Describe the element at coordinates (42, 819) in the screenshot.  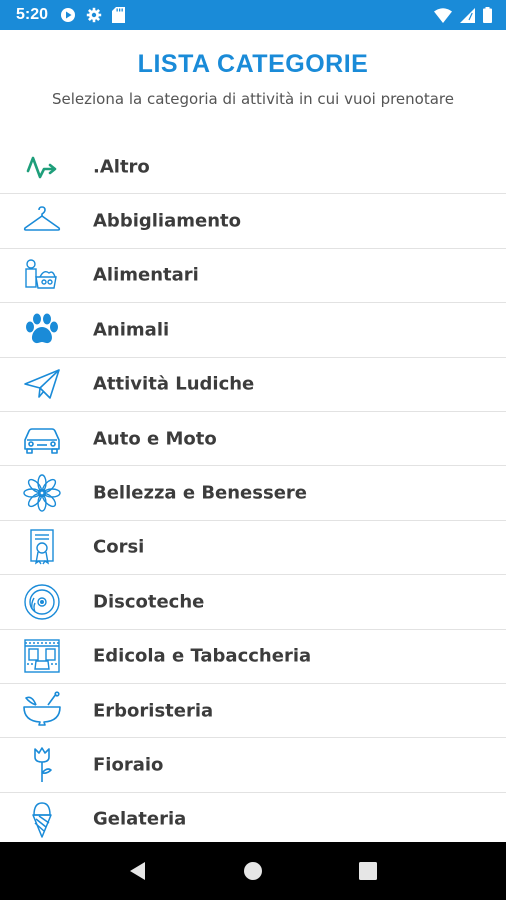
I see `ice-cream-icon` at that location.